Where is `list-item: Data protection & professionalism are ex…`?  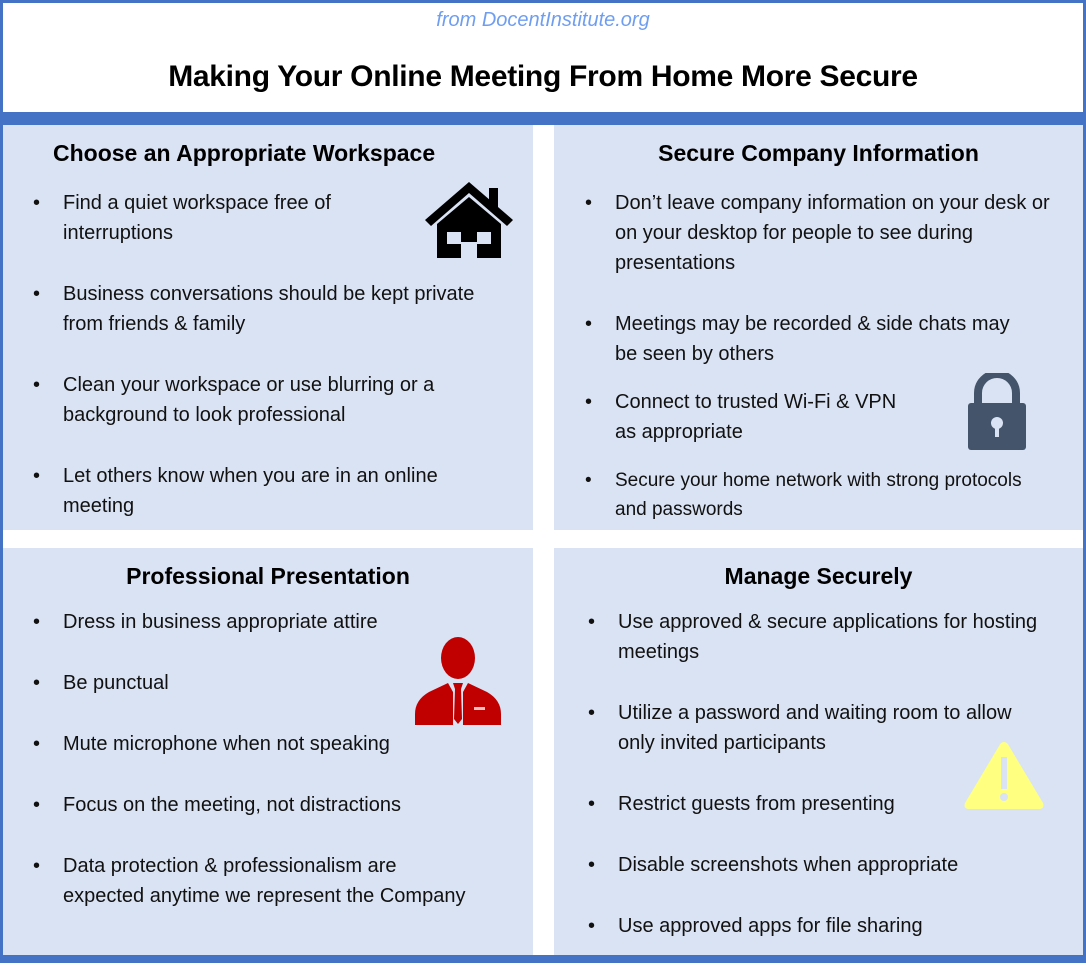
list-item: Data protection & professionalism are ex… is located at coordinates (258, 881).